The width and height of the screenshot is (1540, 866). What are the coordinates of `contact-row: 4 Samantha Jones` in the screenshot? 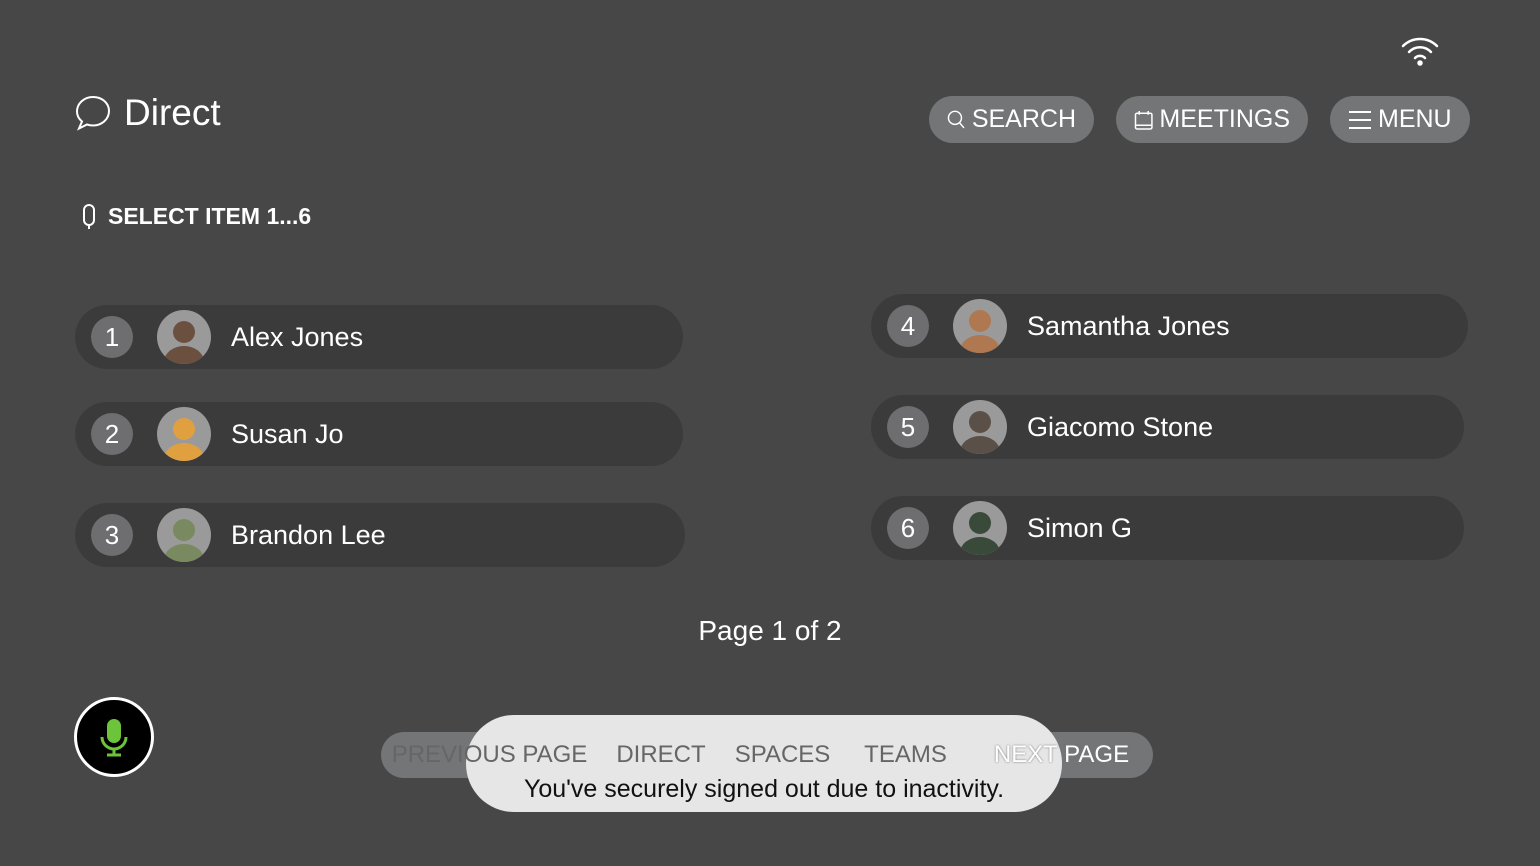 It's located at (1169, 326).